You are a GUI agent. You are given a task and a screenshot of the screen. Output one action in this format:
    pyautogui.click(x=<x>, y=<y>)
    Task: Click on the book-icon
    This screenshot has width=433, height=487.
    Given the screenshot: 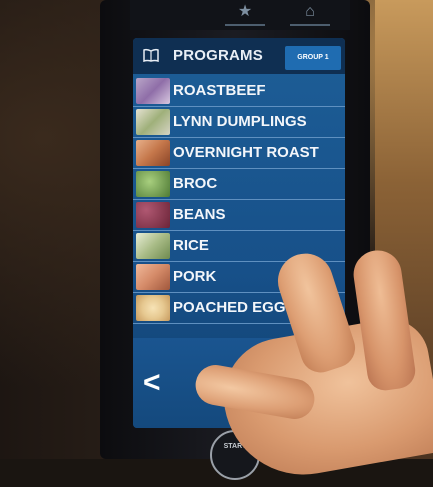 What is the action you would take?
    pyautogui.click(x=151, y=55)
    